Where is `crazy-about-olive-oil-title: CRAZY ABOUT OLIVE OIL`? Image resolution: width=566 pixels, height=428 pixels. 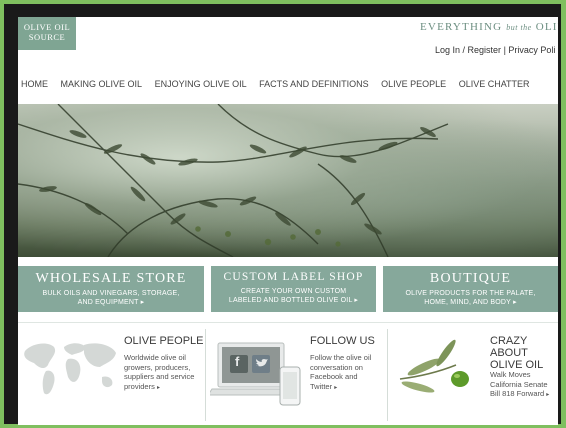 crazy-about-olive-oil-title: CRAZY ABOUT OLIVE OIL is located at coordinates (524, 353).